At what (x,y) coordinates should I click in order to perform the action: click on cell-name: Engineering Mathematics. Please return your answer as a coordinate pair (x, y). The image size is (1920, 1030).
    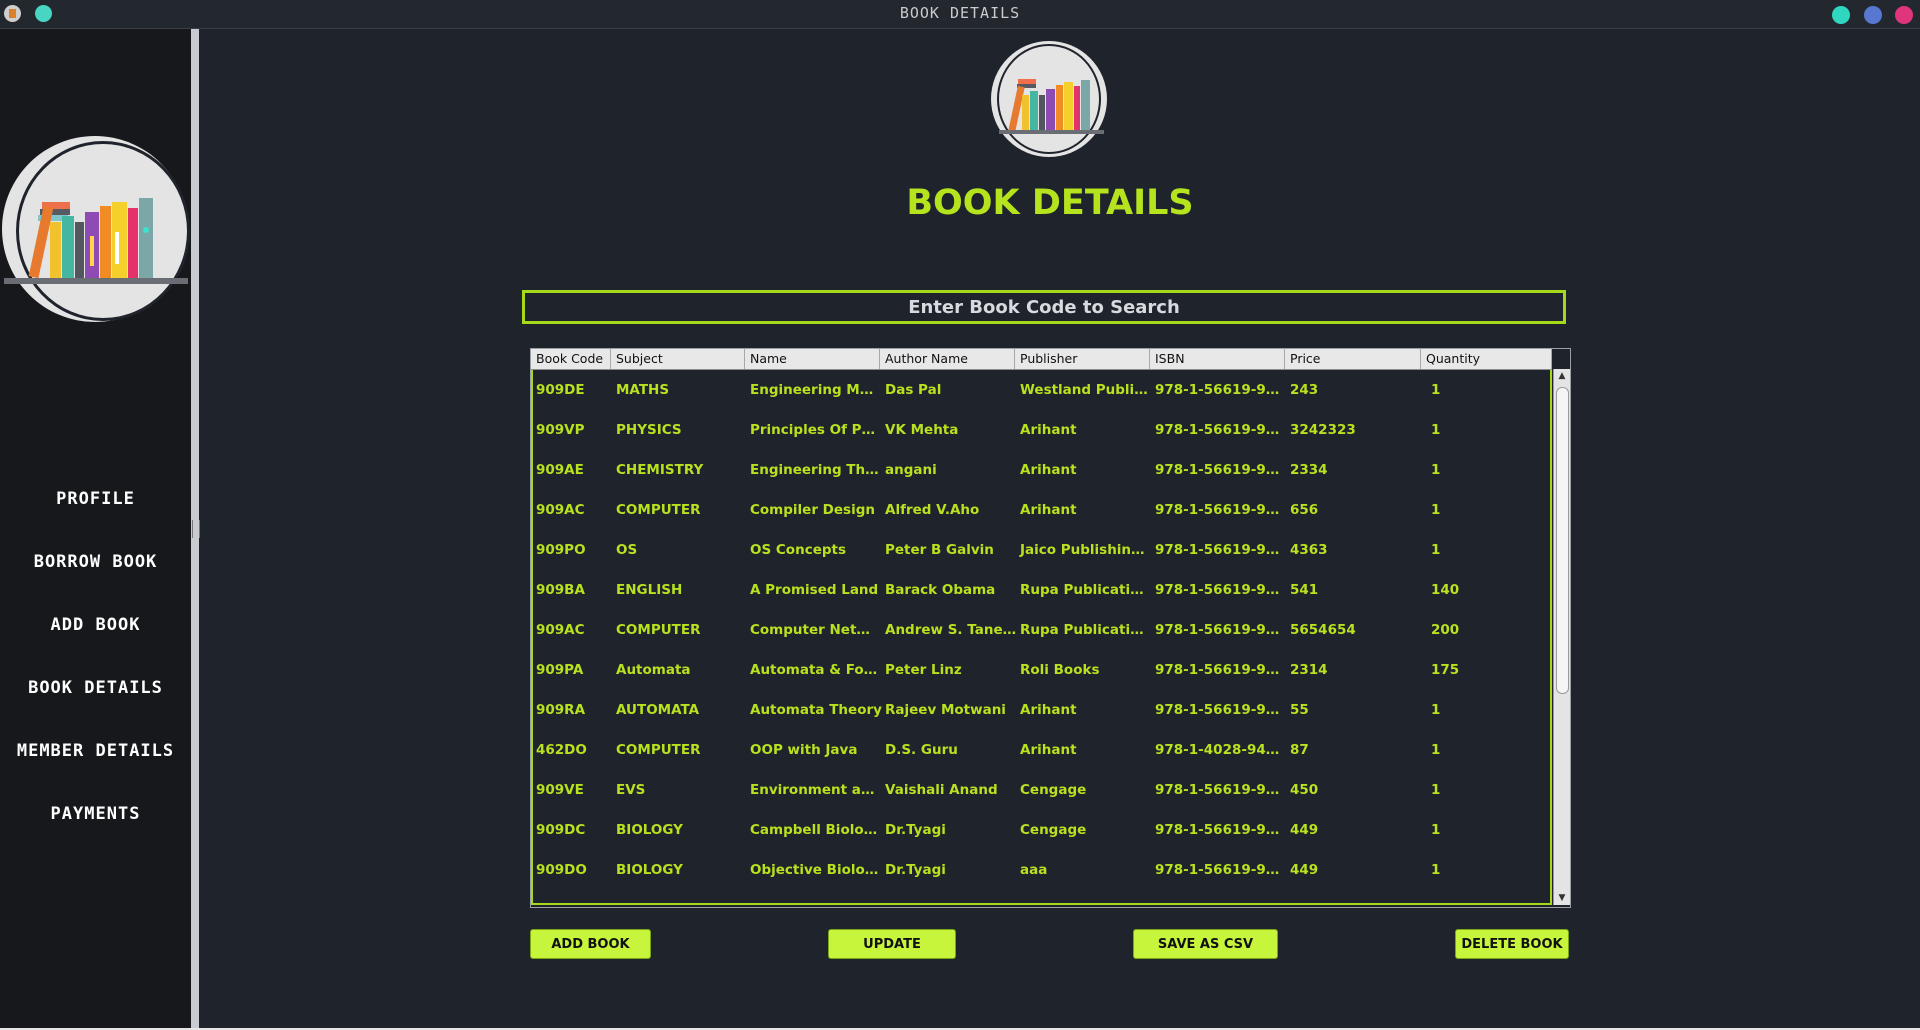
    Looking at the image, I should click on (814, 390).